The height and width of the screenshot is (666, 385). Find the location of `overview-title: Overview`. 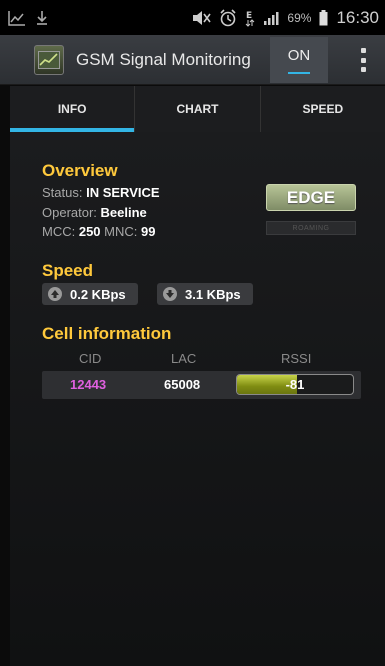

overview-title: Overview is located at coordinates (80, 170).